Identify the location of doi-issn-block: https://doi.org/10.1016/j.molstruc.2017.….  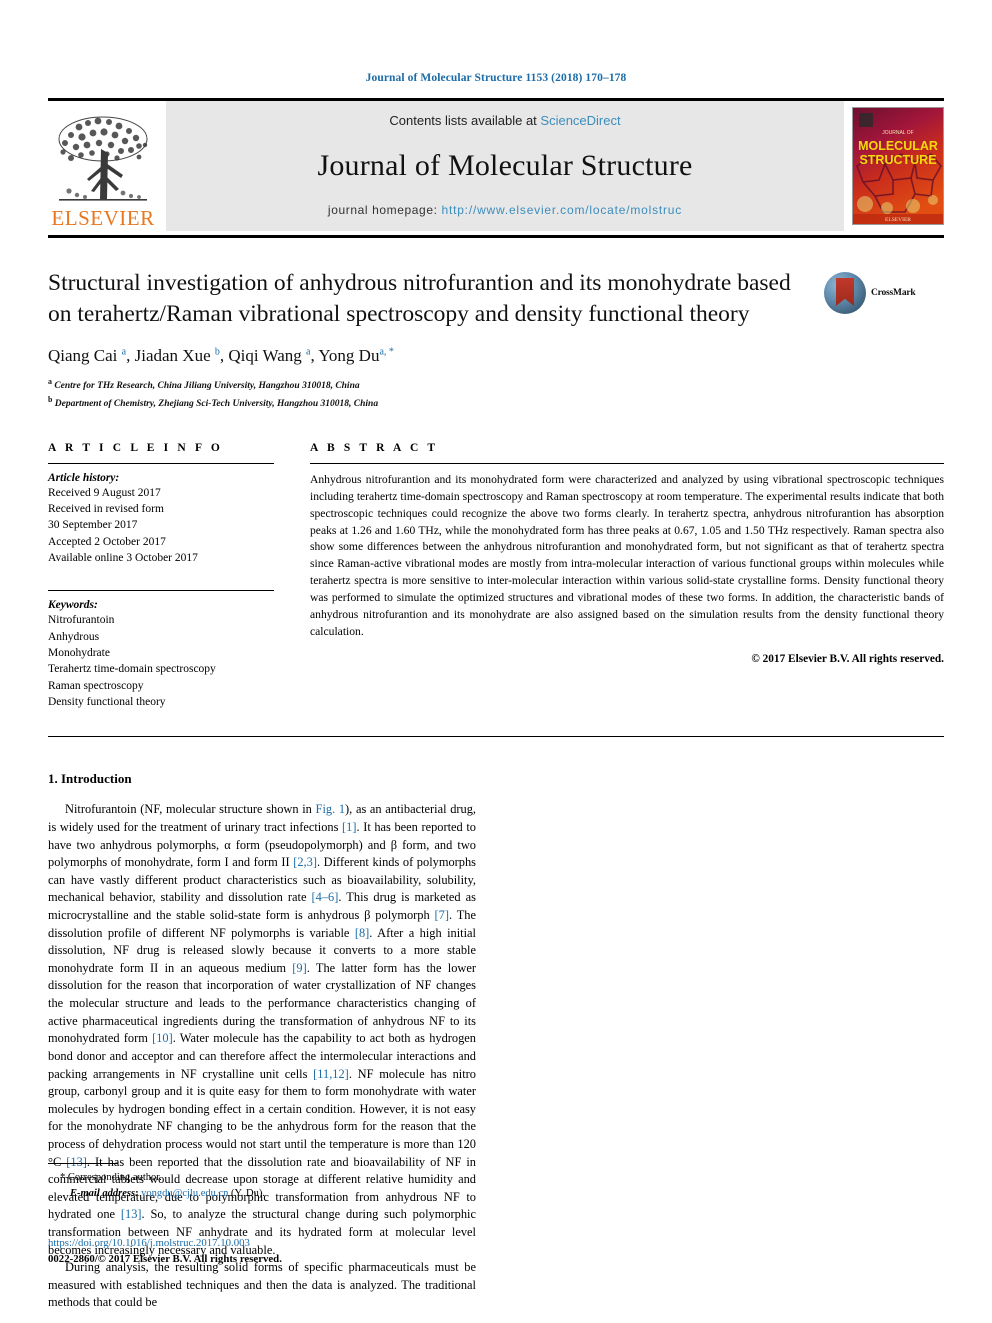
(298, 1251).